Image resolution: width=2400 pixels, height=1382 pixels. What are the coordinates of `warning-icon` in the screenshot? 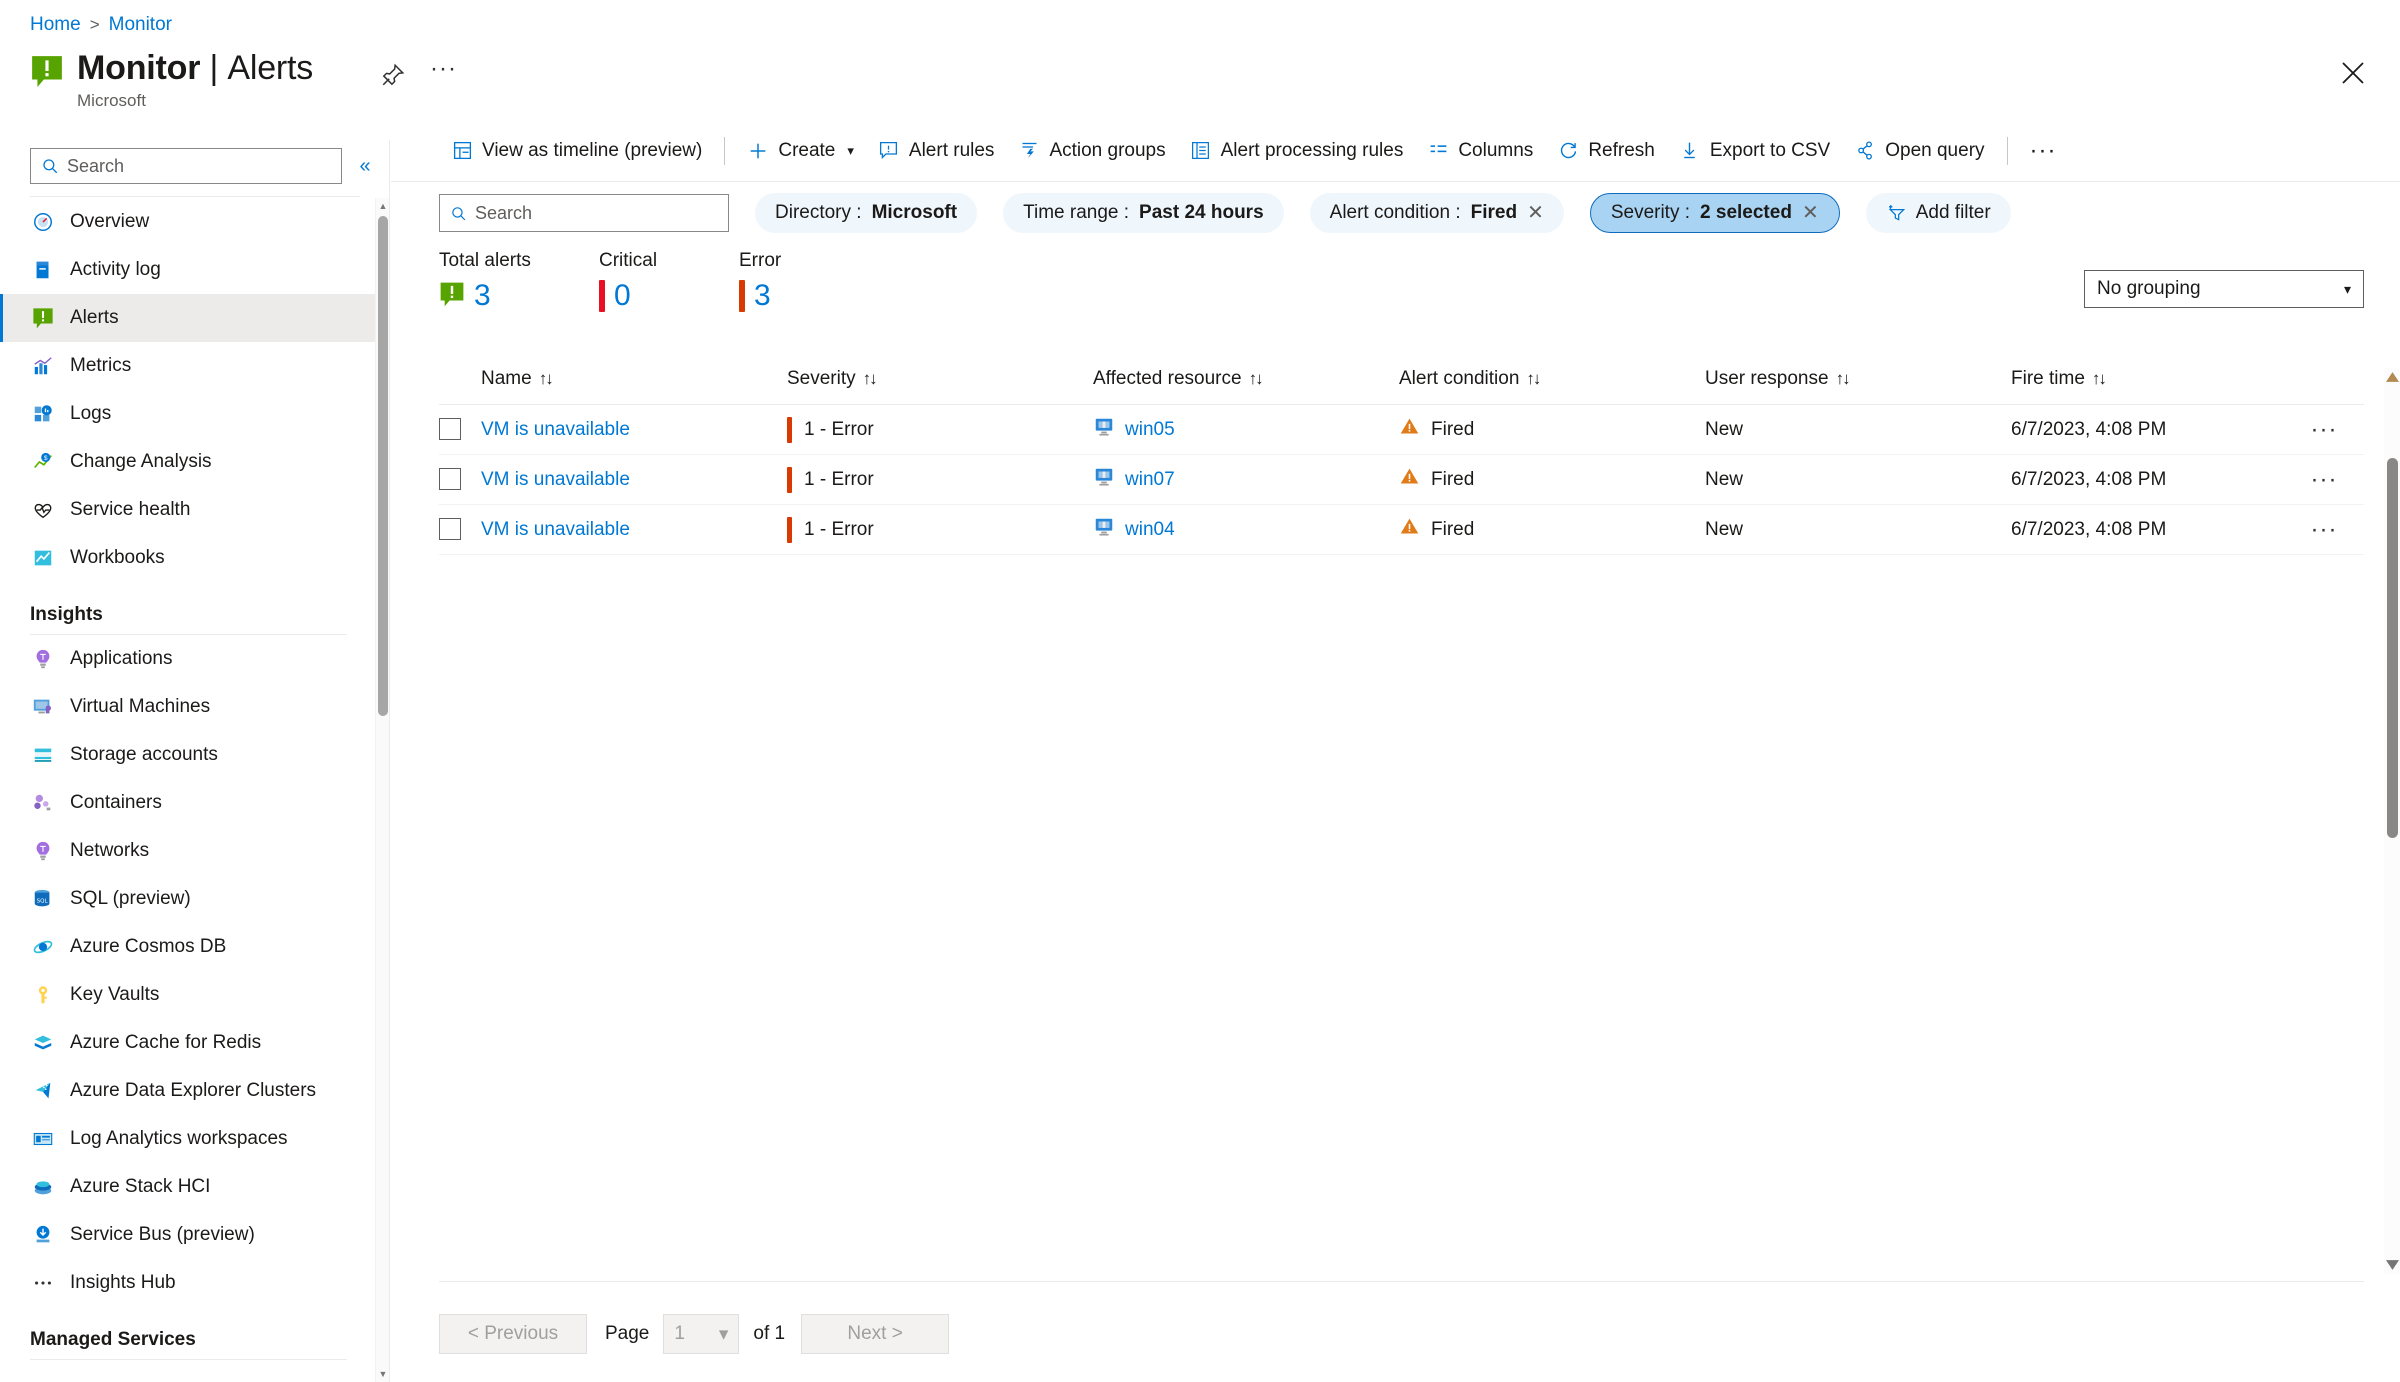 It's located at (1409, 529).